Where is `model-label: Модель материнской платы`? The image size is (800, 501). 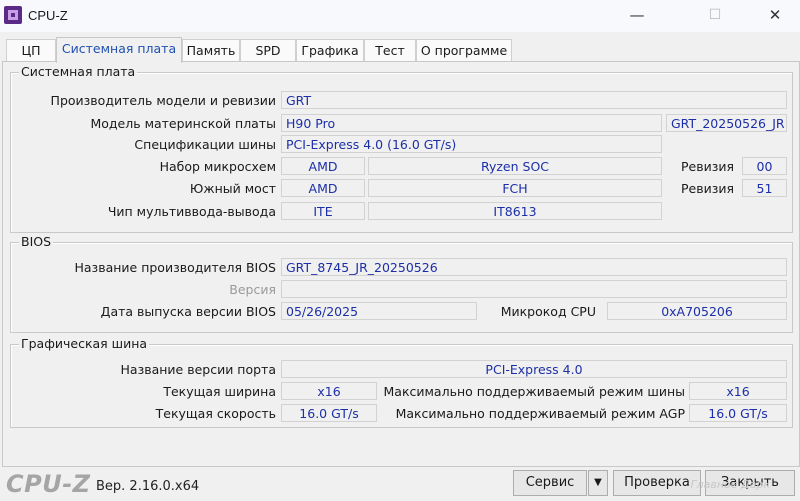
model-label: Модель материнской платы is located at coordinates (183, 123).